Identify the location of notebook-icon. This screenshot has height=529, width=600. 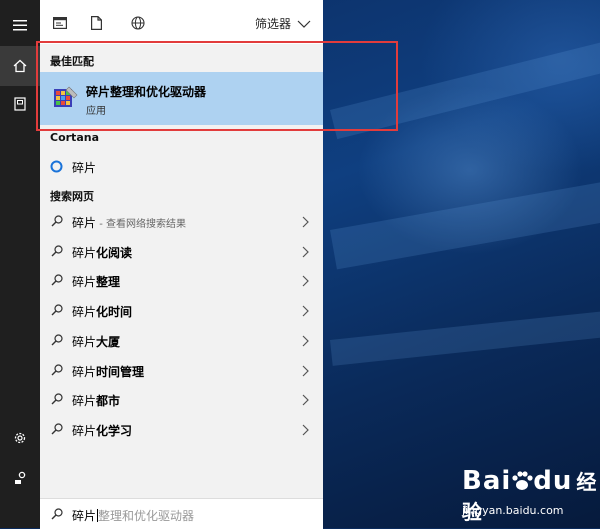
(20, 104).